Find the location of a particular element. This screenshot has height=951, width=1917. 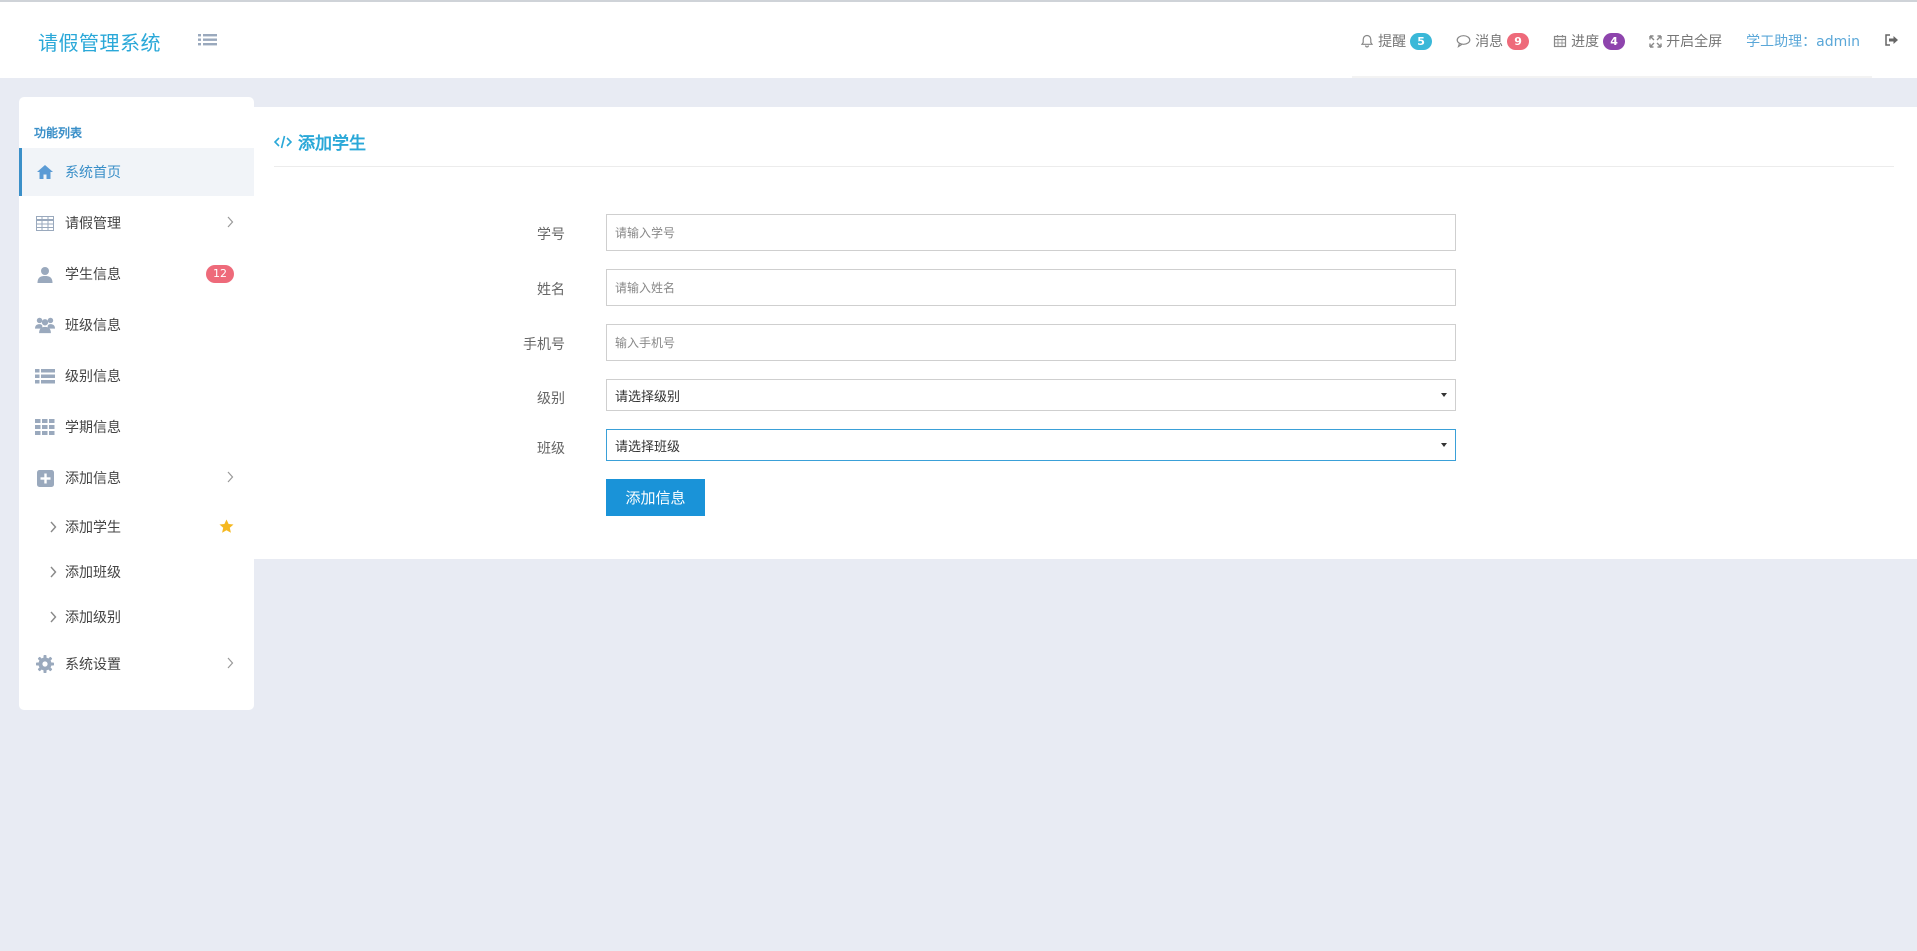

sidebar-subitem-label: 添加班级 is located at coordinates (93, 573).